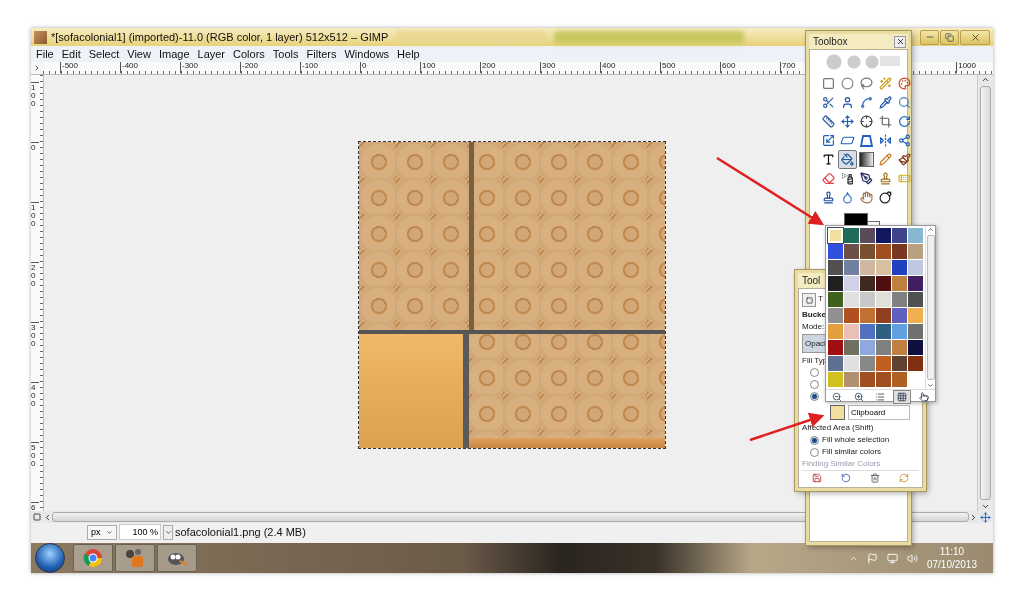  I want to click on ruler-label: 600, so click(750, 67).